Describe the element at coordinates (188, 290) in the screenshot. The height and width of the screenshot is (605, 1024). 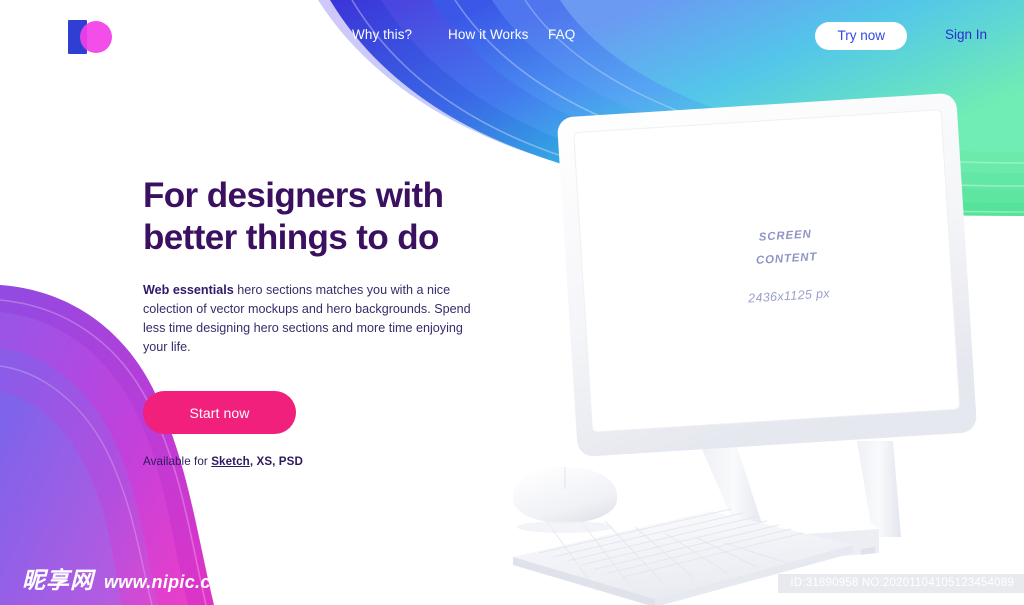
I see `hero-description-bold: Web essentials` at that location.